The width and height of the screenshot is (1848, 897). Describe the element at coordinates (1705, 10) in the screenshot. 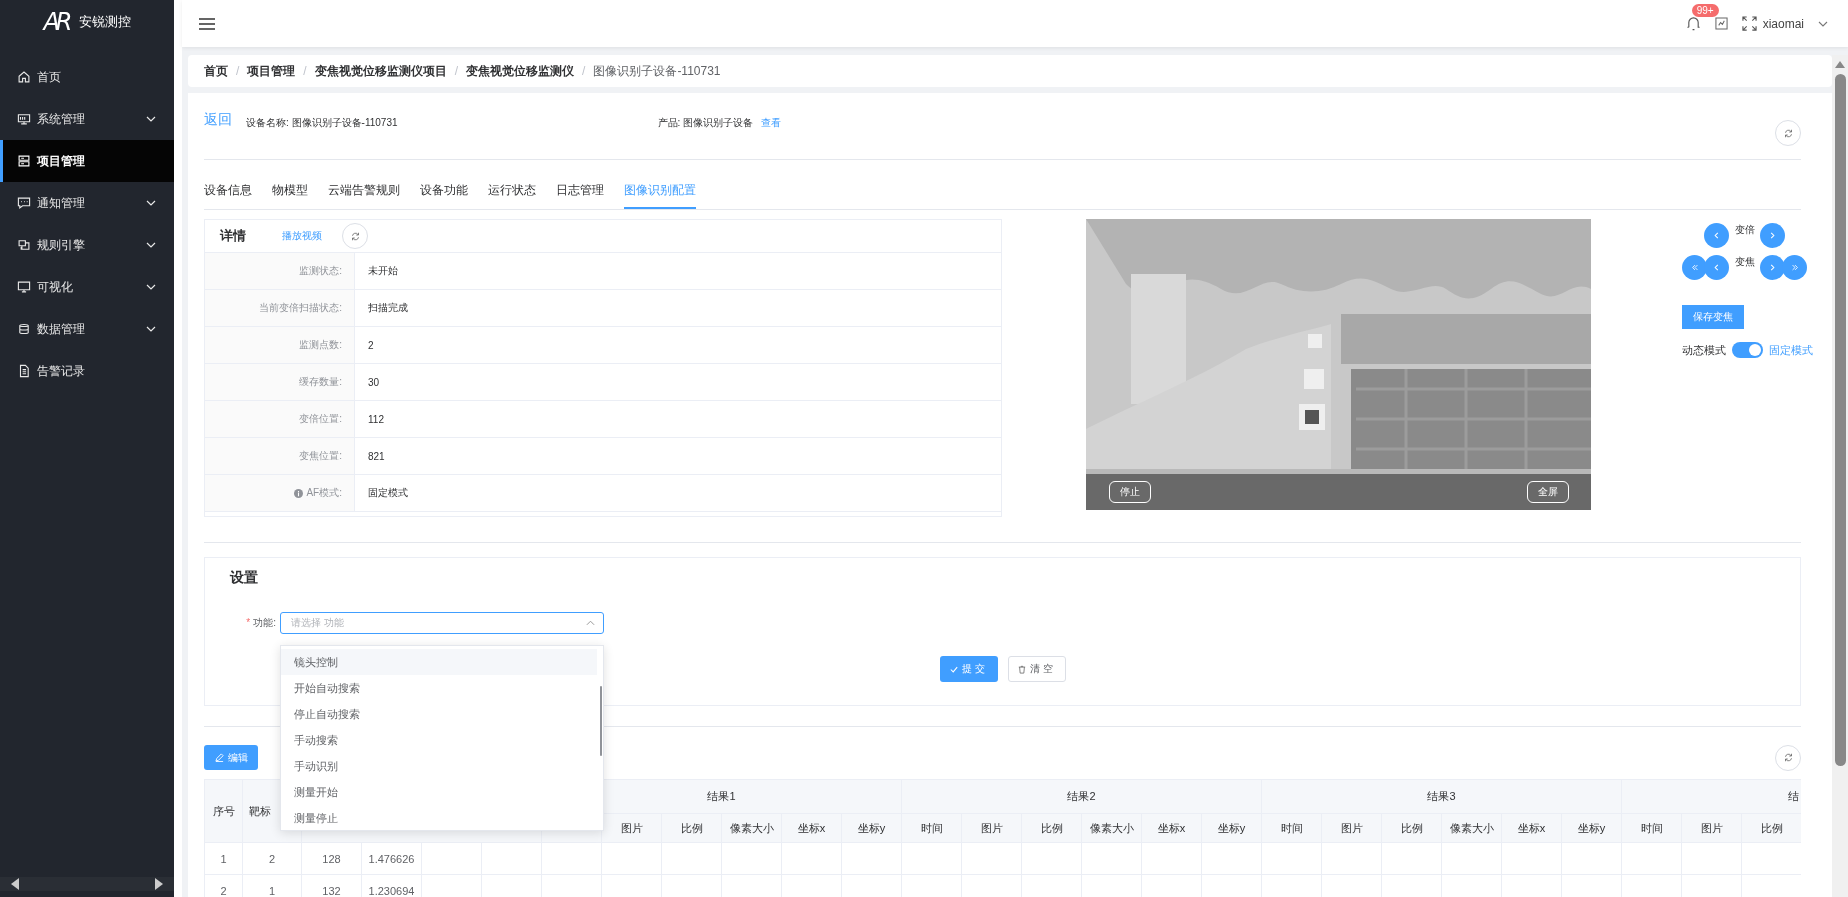

I see `notification-badge: 99+` at that location.